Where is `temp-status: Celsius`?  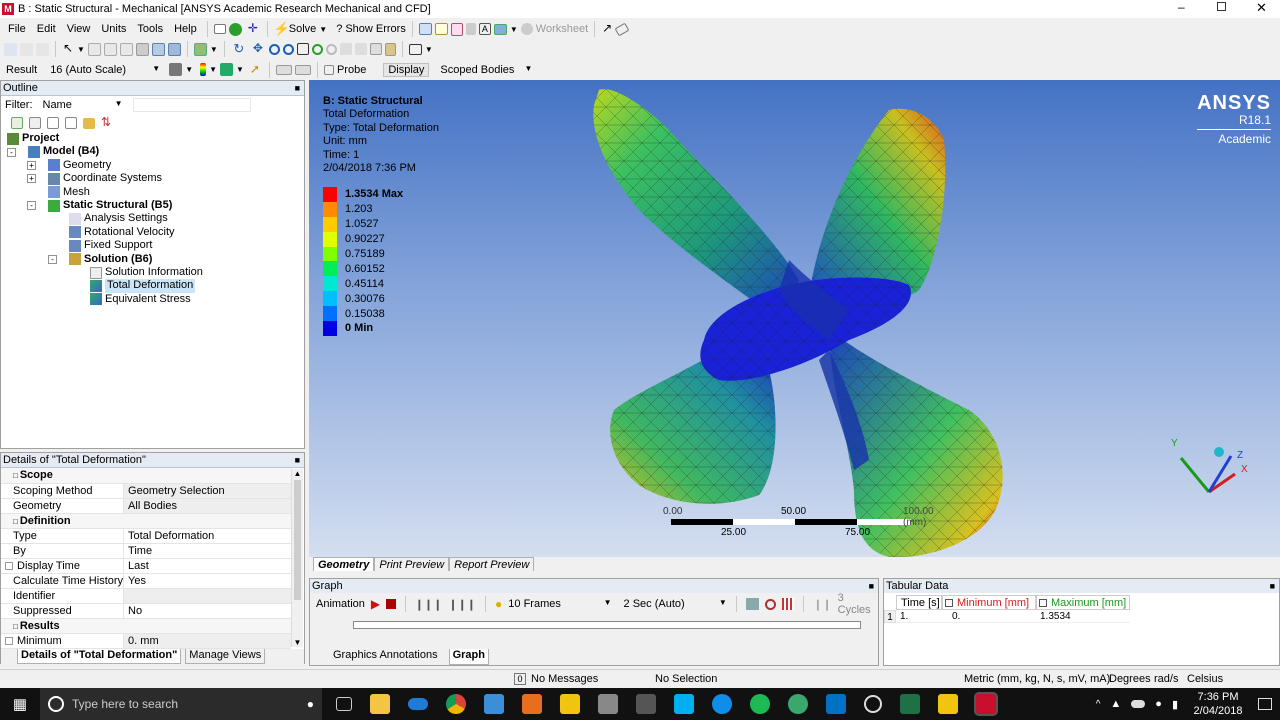 temp-status: Celsius is located at coordinates (1205, 679).